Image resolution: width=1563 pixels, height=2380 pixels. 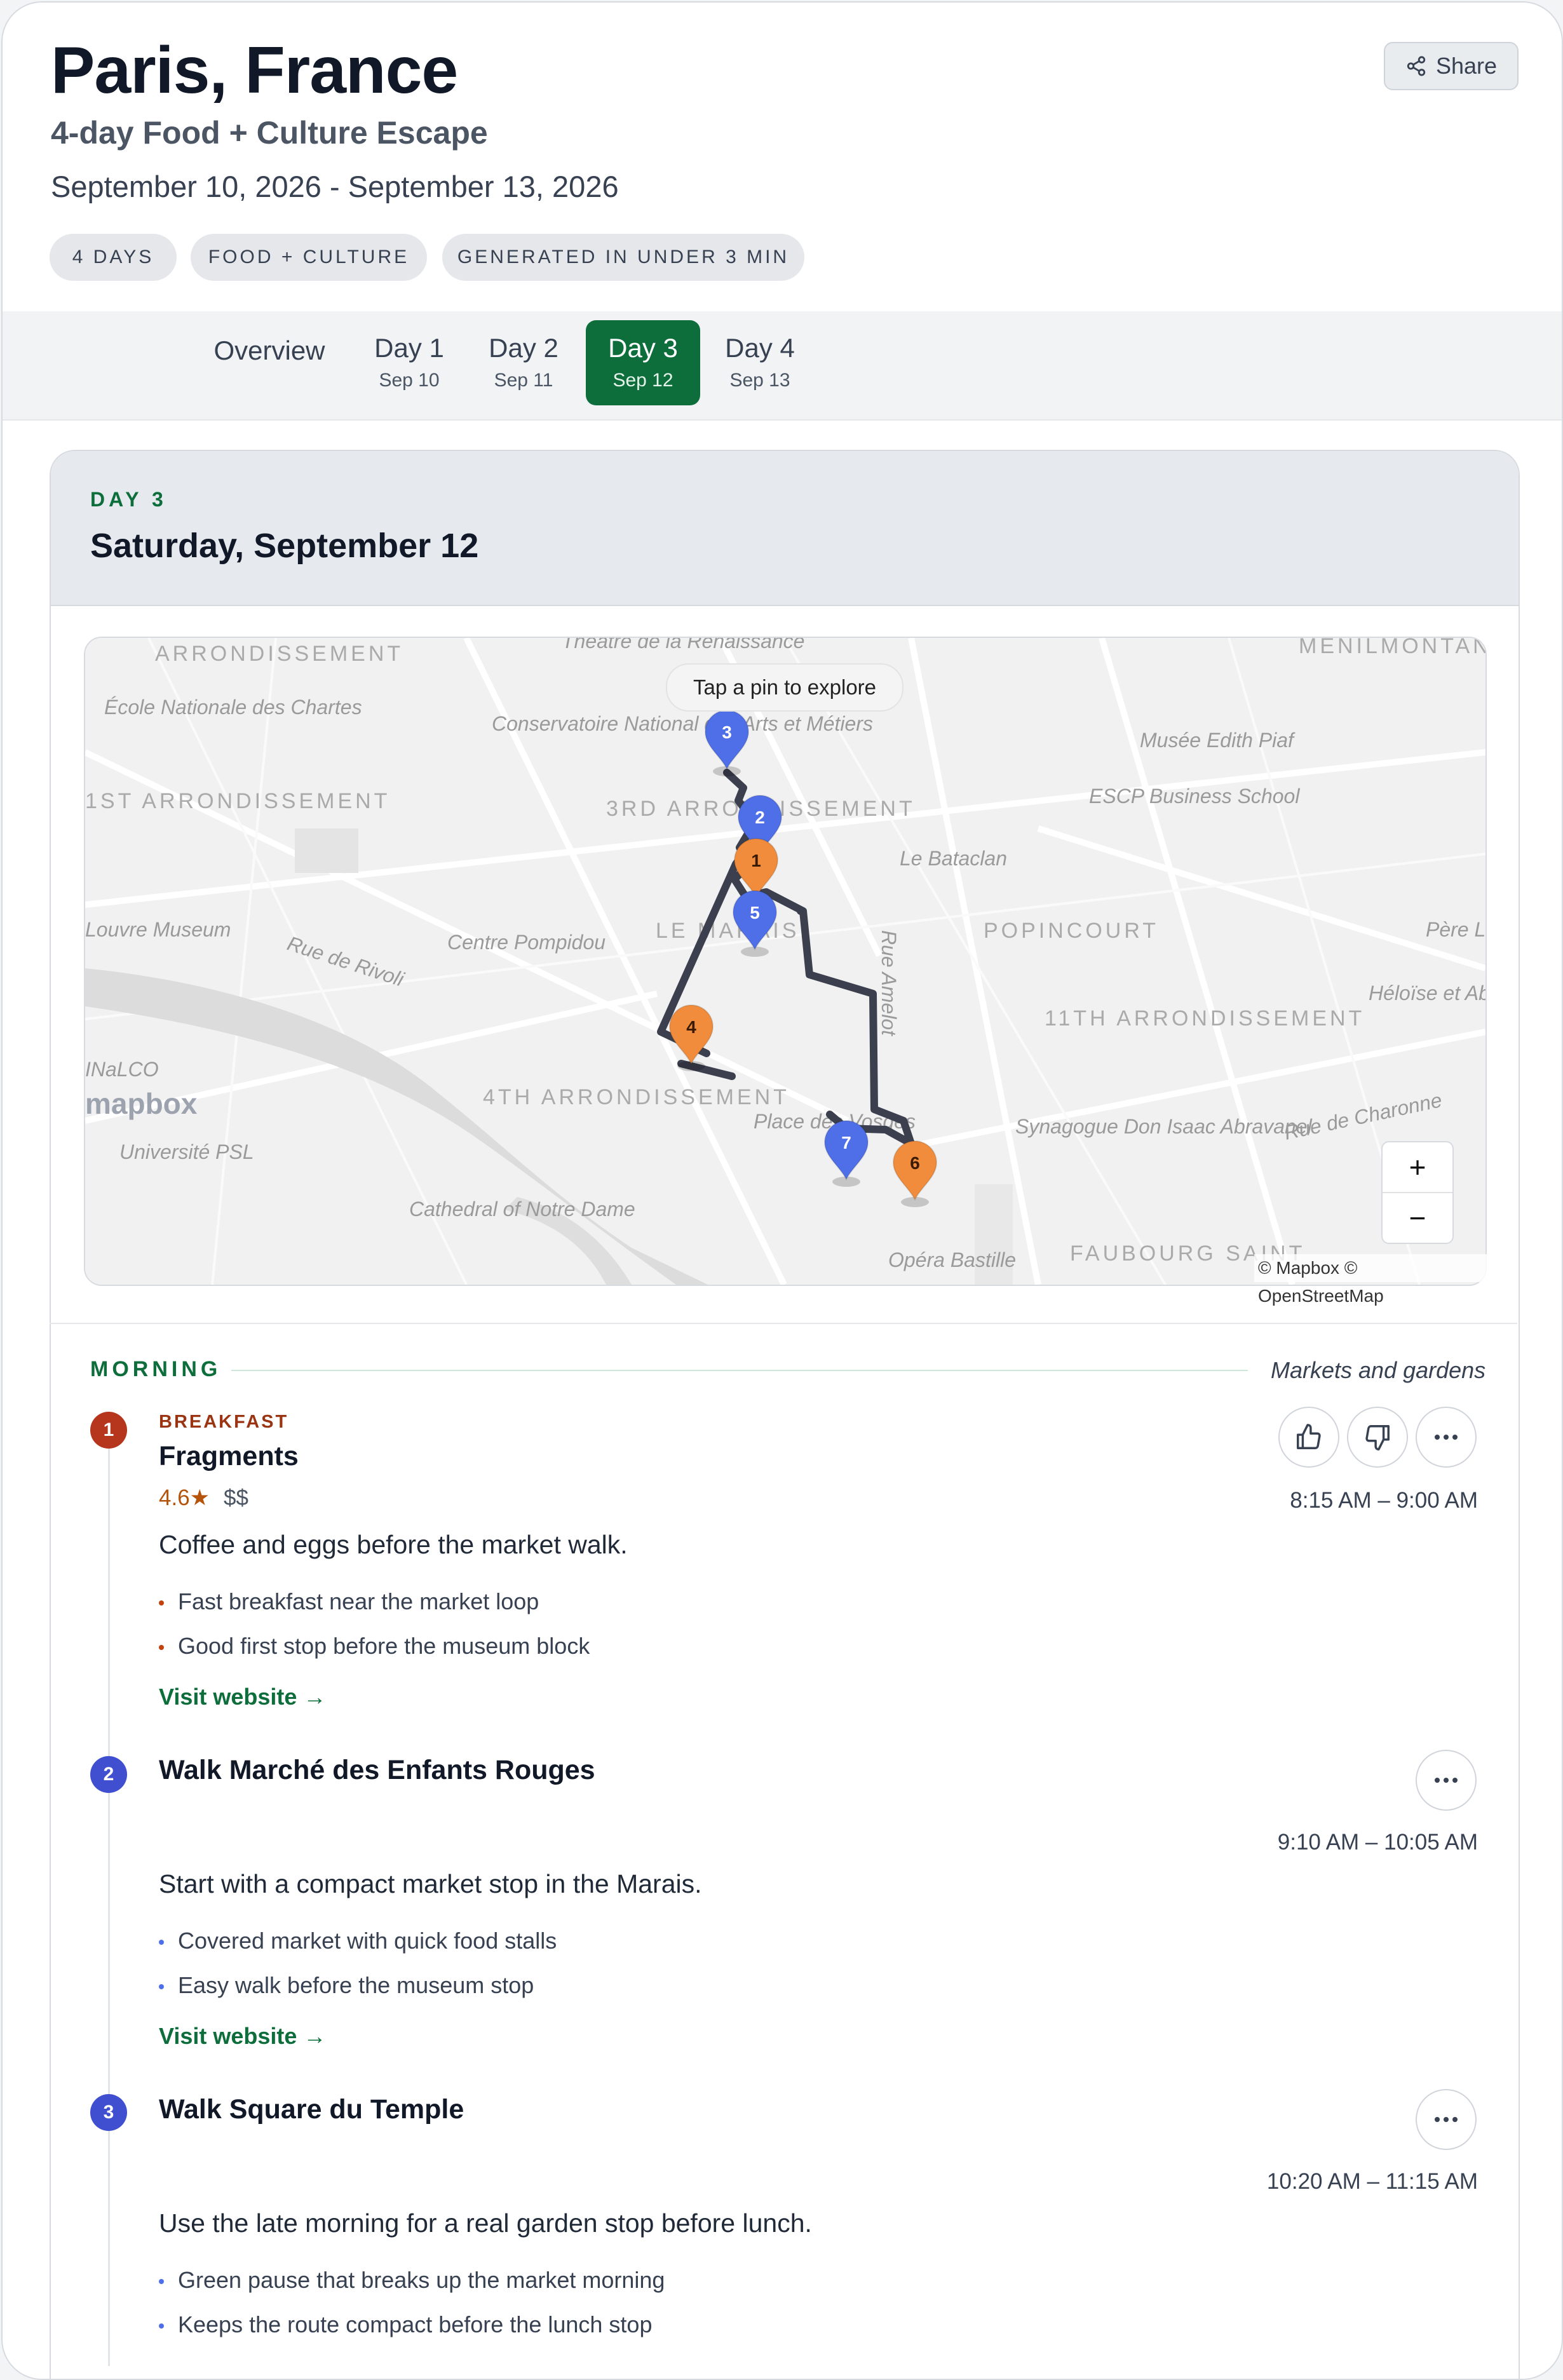 I want to click on share-icon, so click(x=1416, y=66).